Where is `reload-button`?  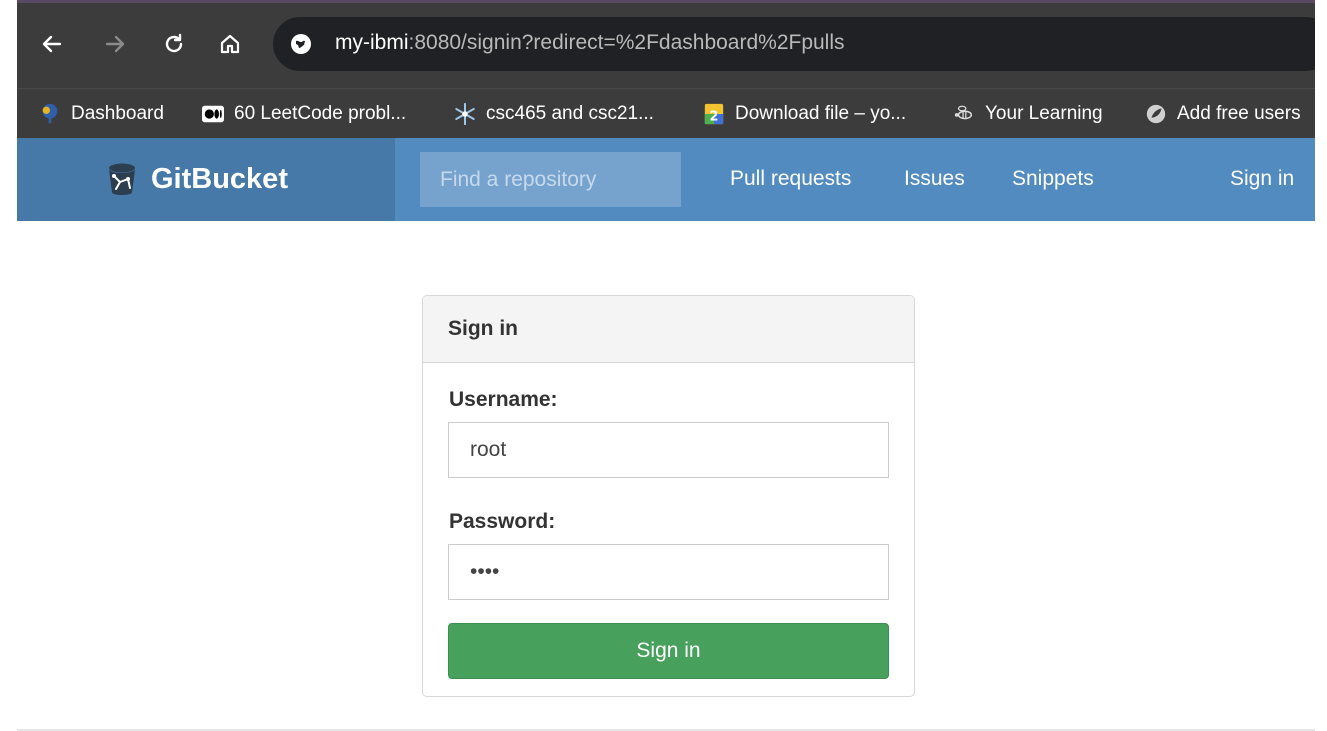
reload-button is located at coordinates (174, 44).